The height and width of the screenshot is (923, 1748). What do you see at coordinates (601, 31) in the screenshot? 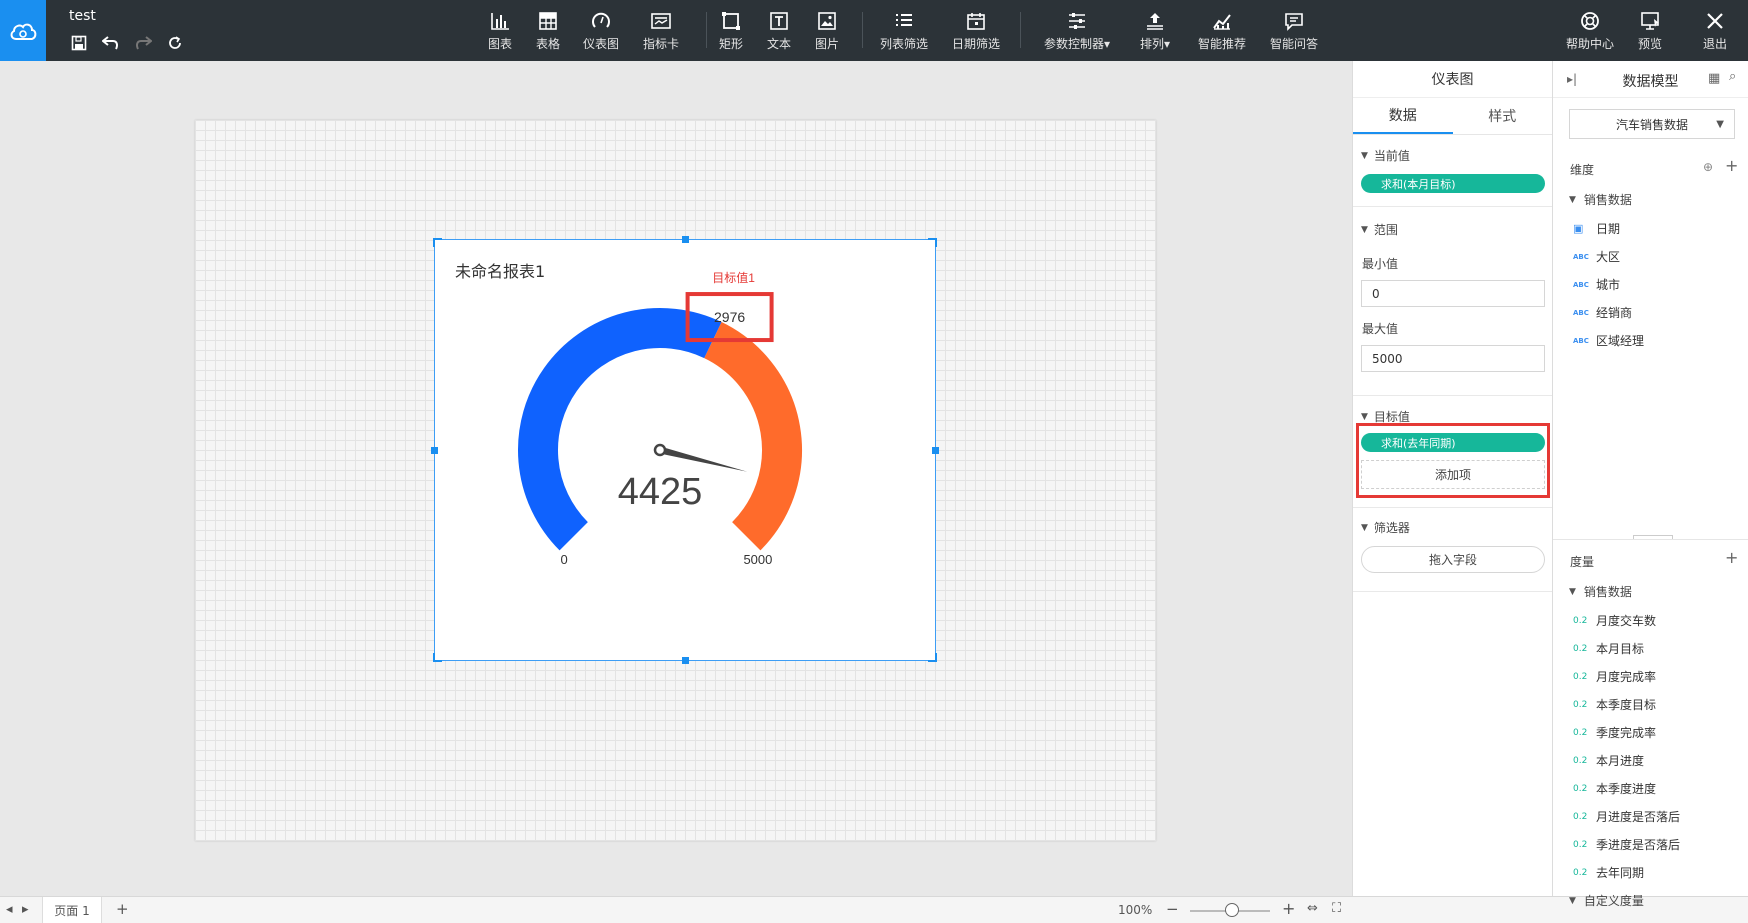
I see `toolbar-gauge: 仪表图` at bounding box center [601, 31].